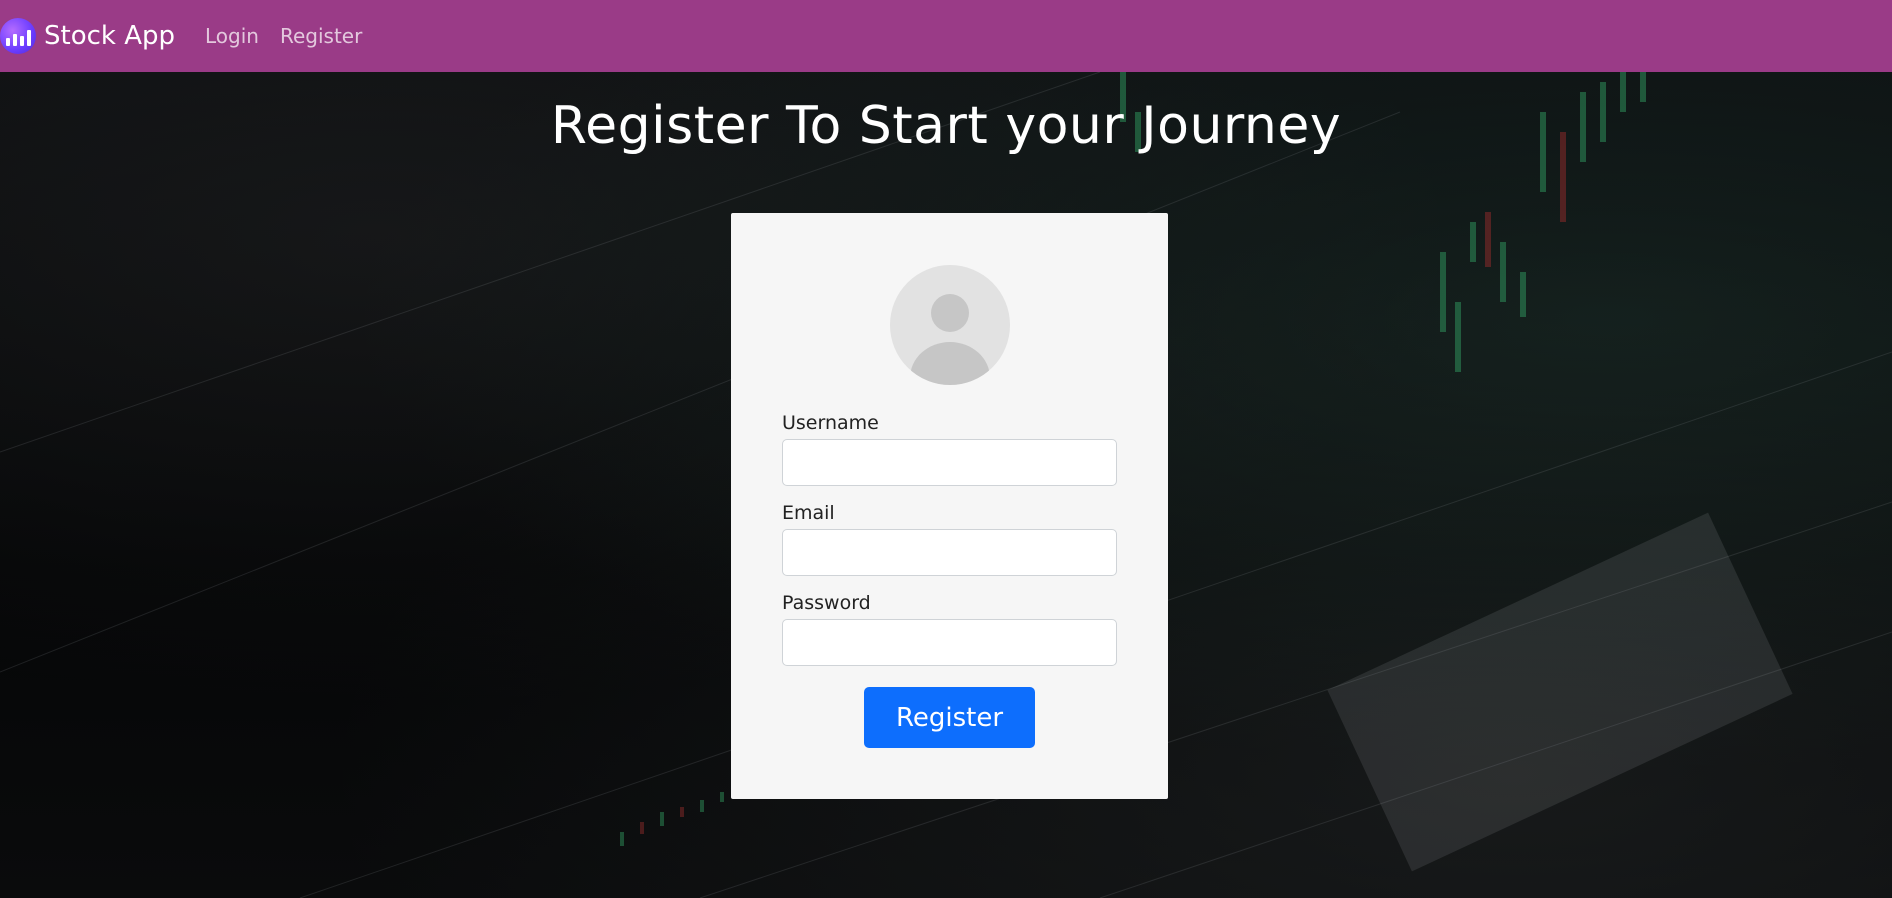 The width and height of the screenshot is (1892, 898). Describe the element at coordinates (830, 423) in the screenshot. I see `username-label: Username` at that location.